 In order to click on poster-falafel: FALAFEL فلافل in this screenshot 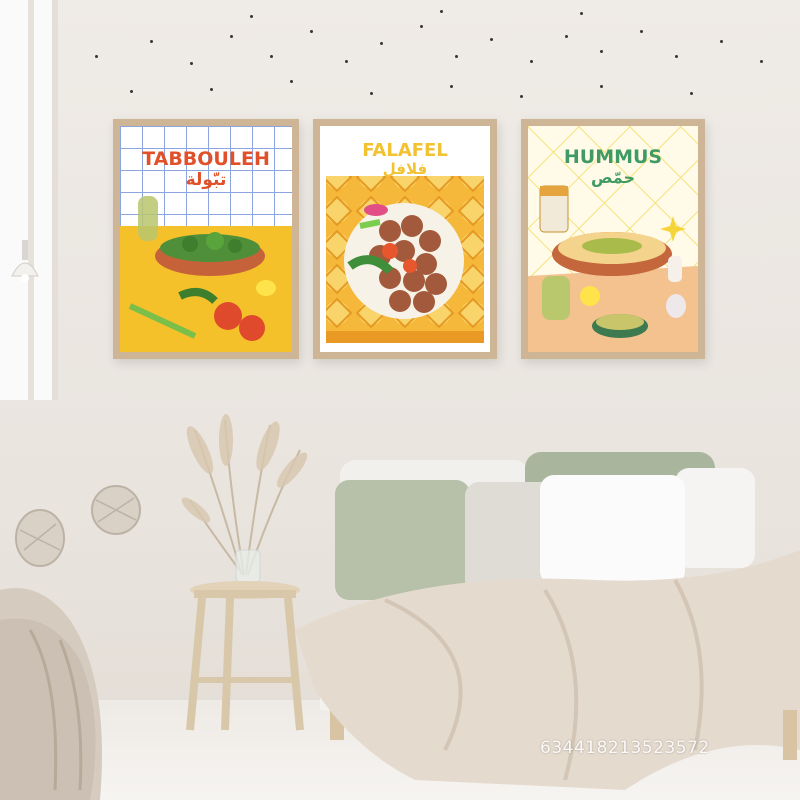, I will do `click(405, 239)`.